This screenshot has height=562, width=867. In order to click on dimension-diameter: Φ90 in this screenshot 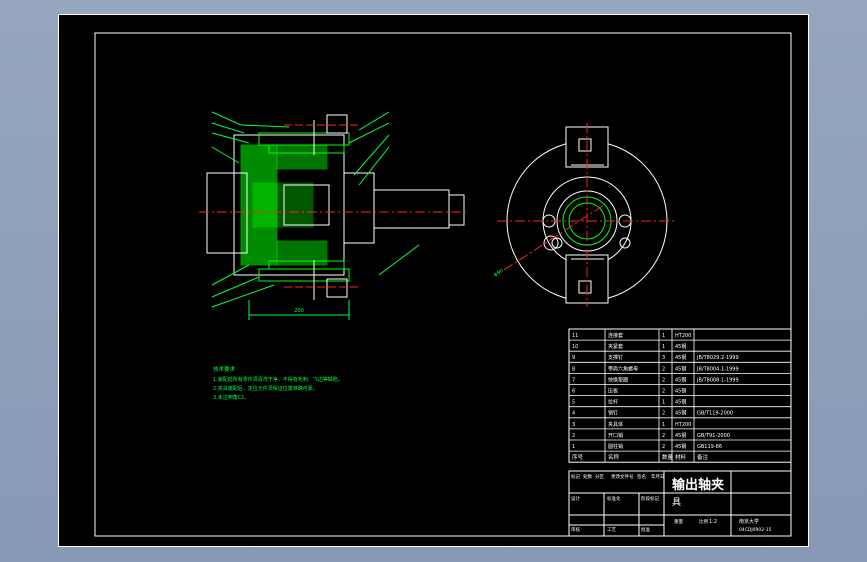, I will do `click(499, 273)`.